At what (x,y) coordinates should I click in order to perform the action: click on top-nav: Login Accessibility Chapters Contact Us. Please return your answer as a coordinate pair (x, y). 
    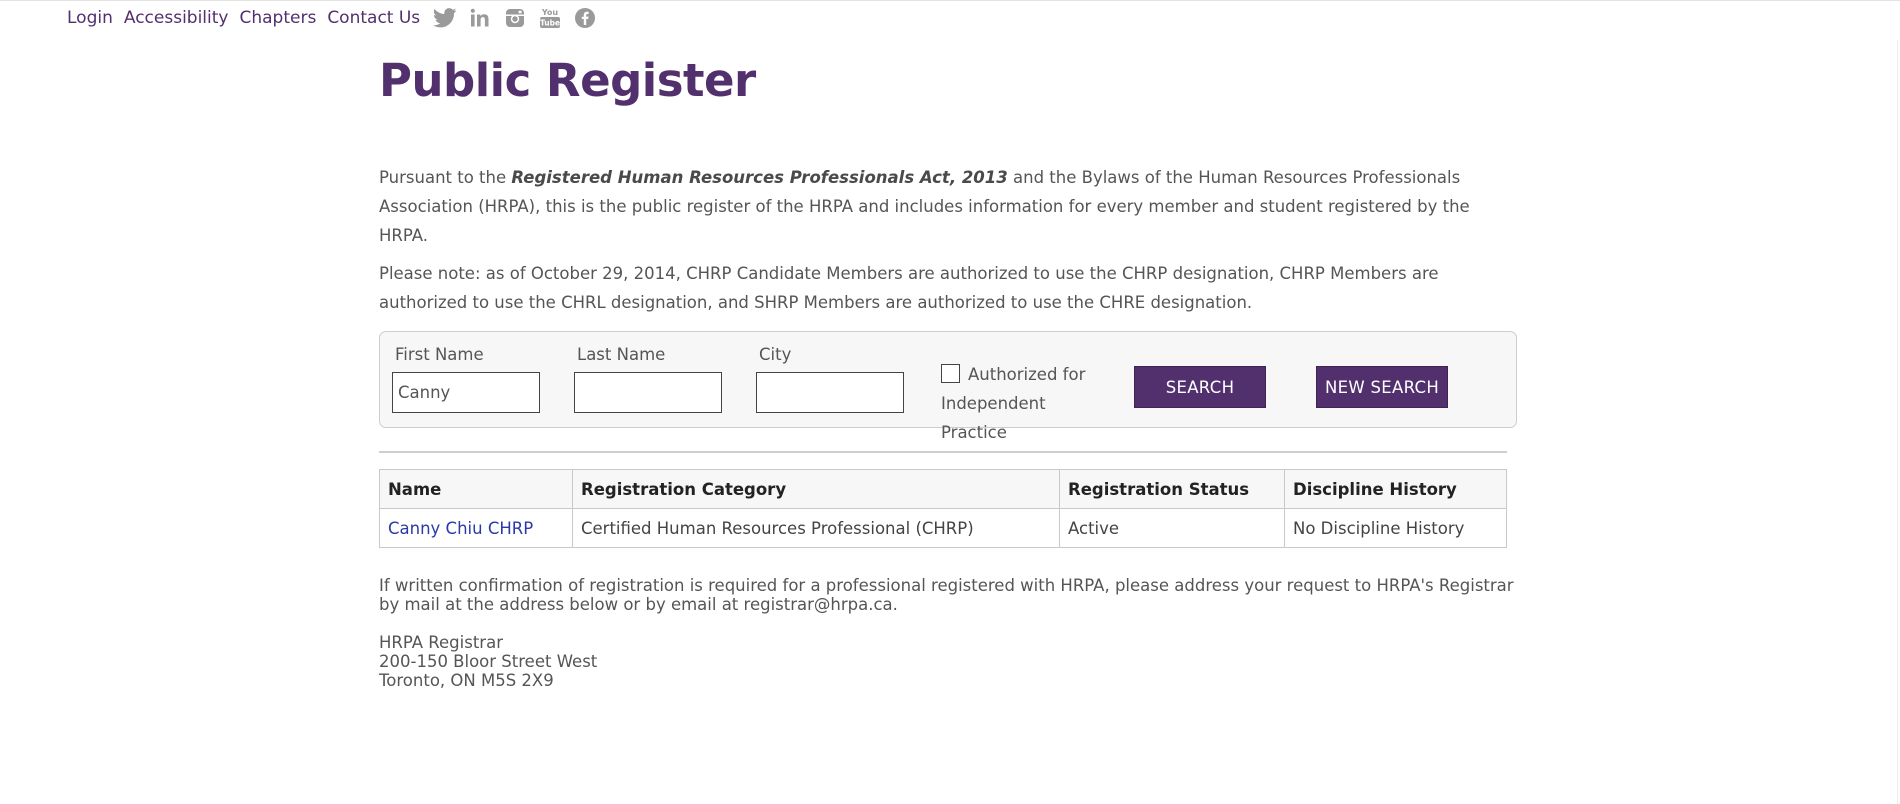
    Looking at the image, I should click on (337, 18).